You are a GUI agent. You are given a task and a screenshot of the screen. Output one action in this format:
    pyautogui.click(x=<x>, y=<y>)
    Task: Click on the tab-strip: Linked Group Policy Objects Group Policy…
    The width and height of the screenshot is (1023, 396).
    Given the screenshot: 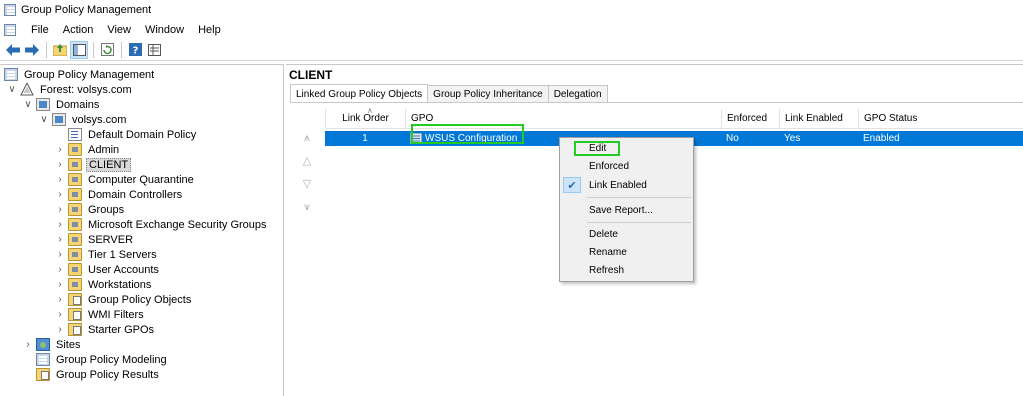 What is the action you would take?
    pyautogui.click(x=449, y=93)
    